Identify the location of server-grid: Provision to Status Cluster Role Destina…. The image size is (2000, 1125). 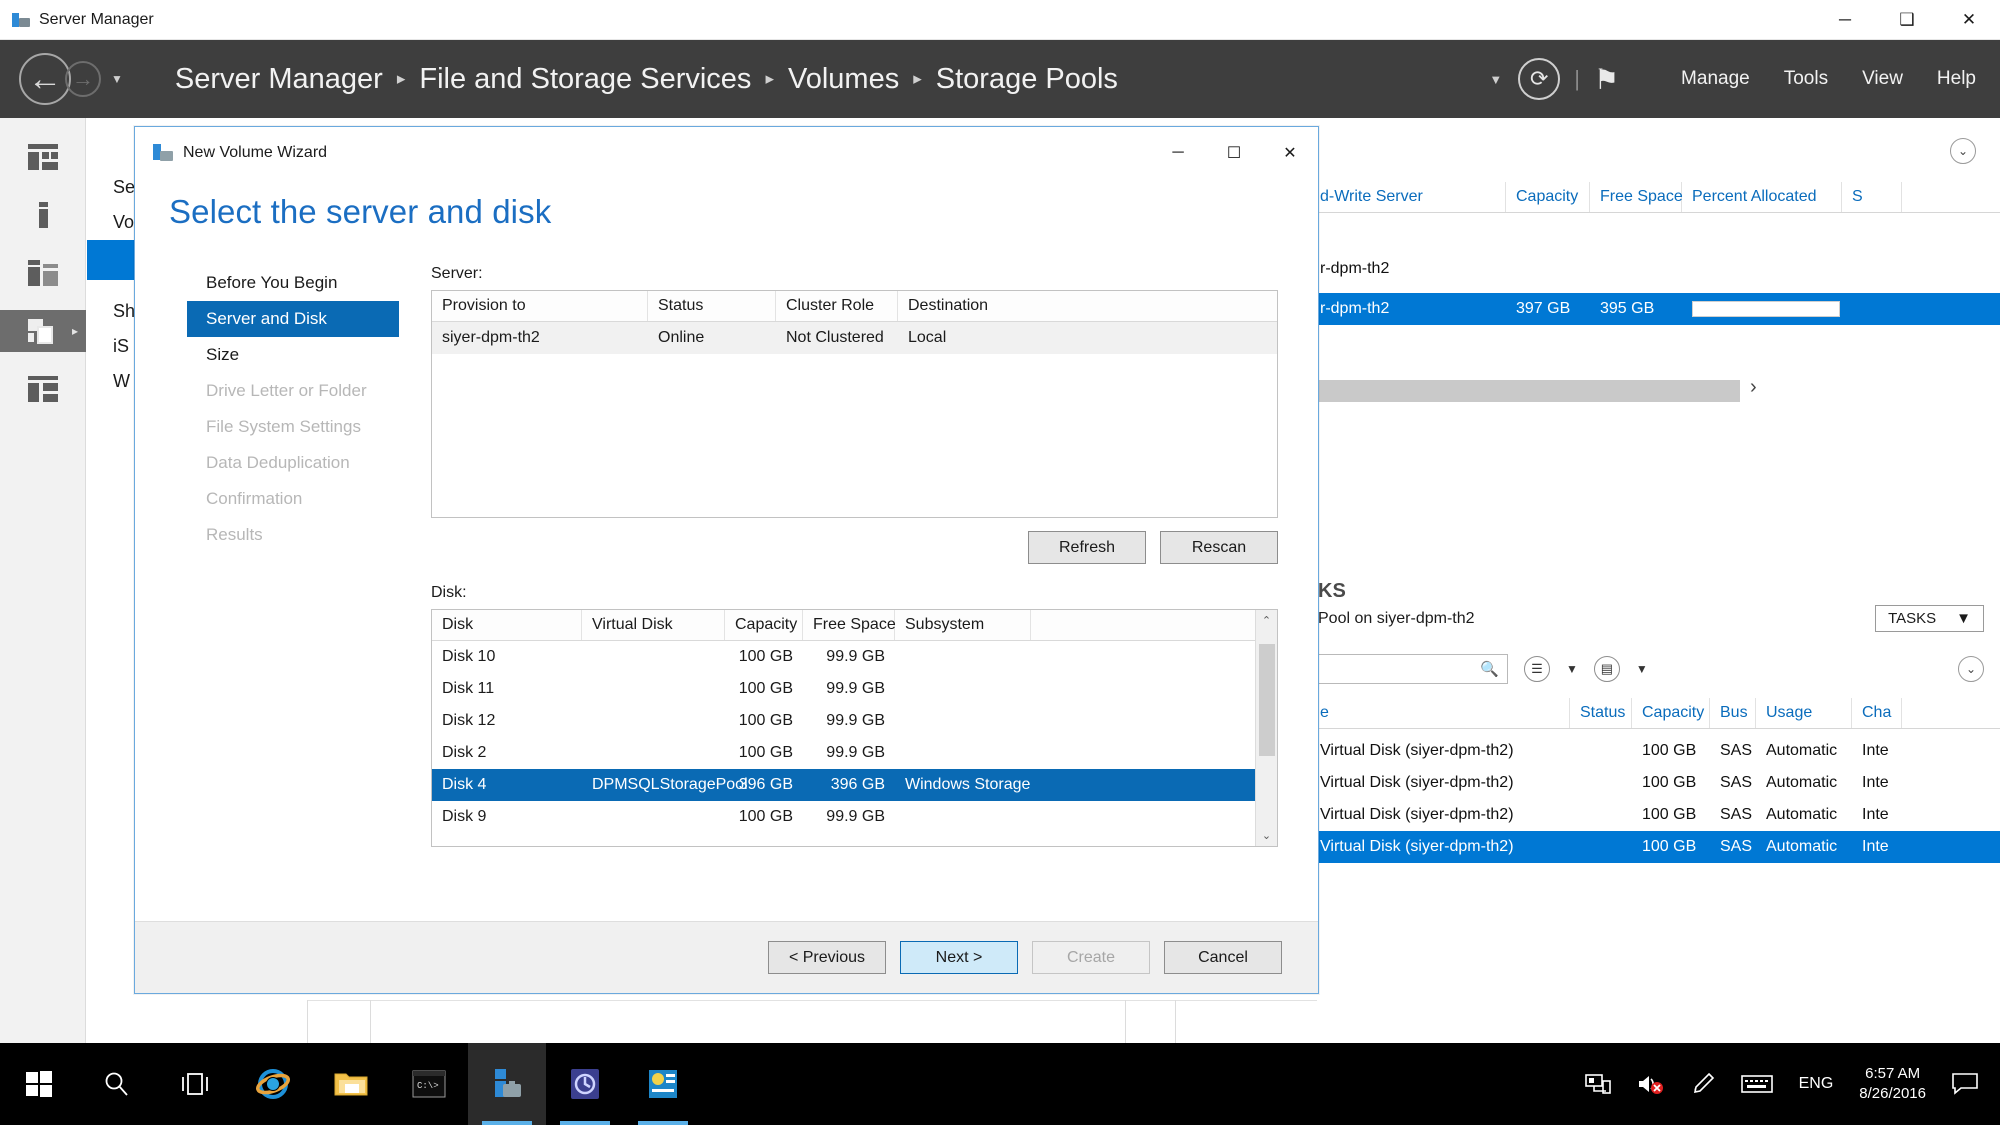
(854, 404).